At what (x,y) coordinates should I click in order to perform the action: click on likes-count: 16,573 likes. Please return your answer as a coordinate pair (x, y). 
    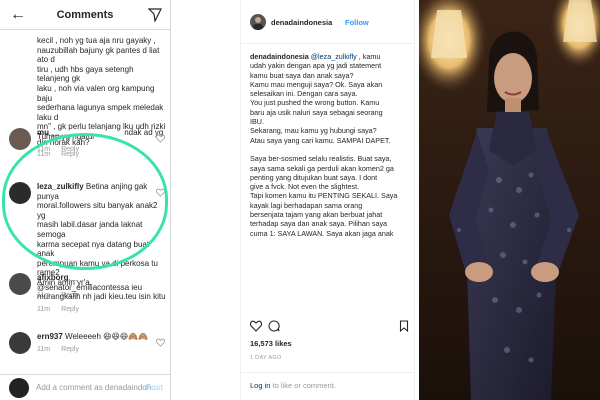
    Looking at the image, I should click on (271, 343).